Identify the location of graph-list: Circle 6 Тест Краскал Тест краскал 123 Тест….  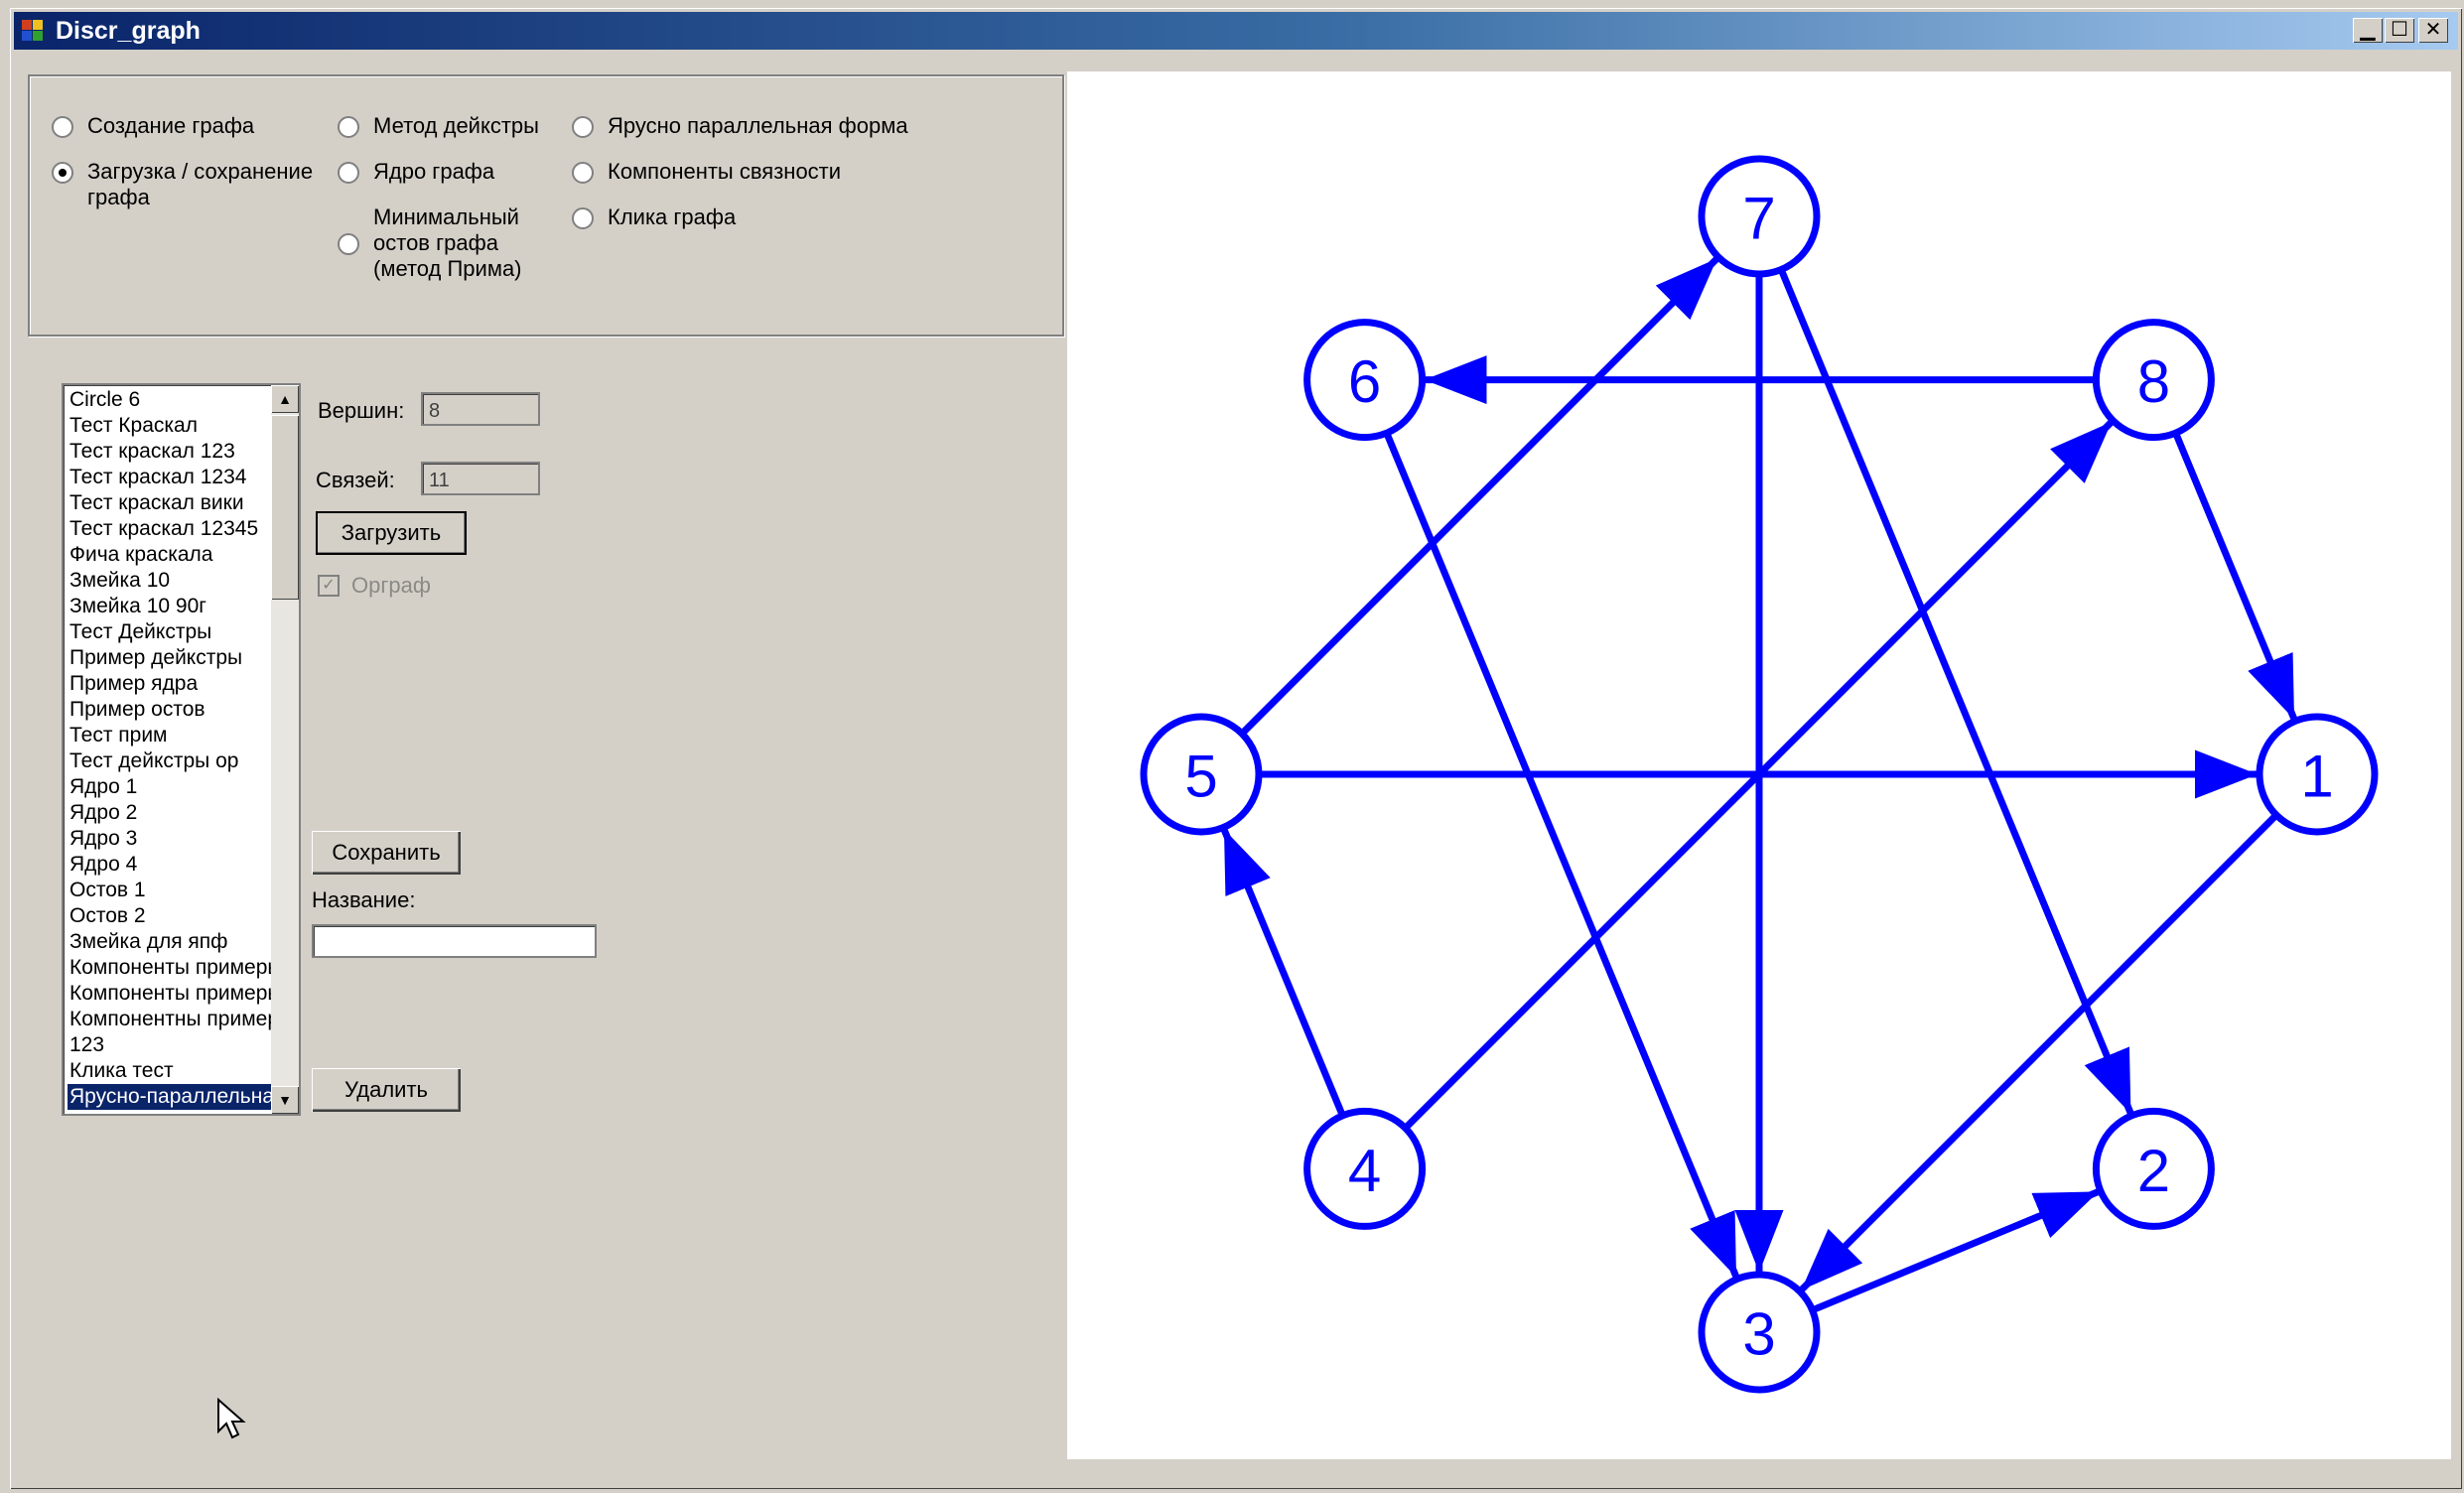
(169, 748).